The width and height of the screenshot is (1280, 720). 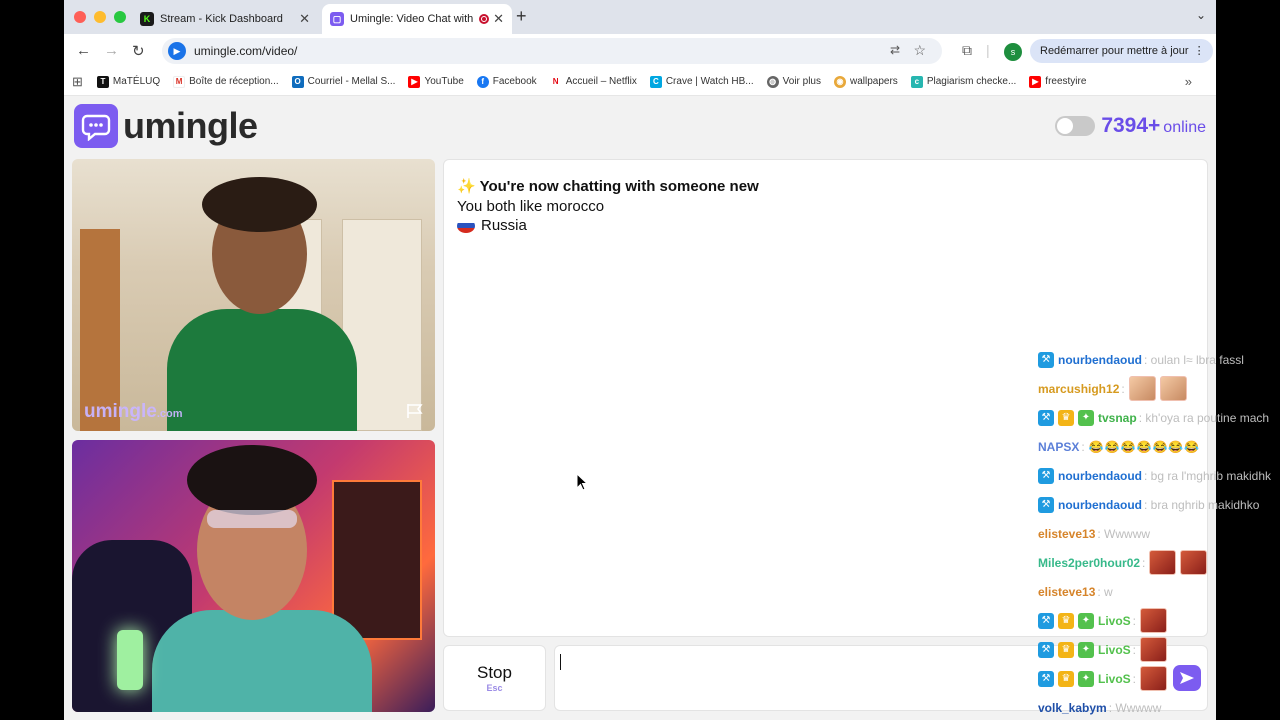 What do you see at coordinates (297, 81) in the screenshot?
I see `outlook-icon: O` at bounding box center [297, 81].